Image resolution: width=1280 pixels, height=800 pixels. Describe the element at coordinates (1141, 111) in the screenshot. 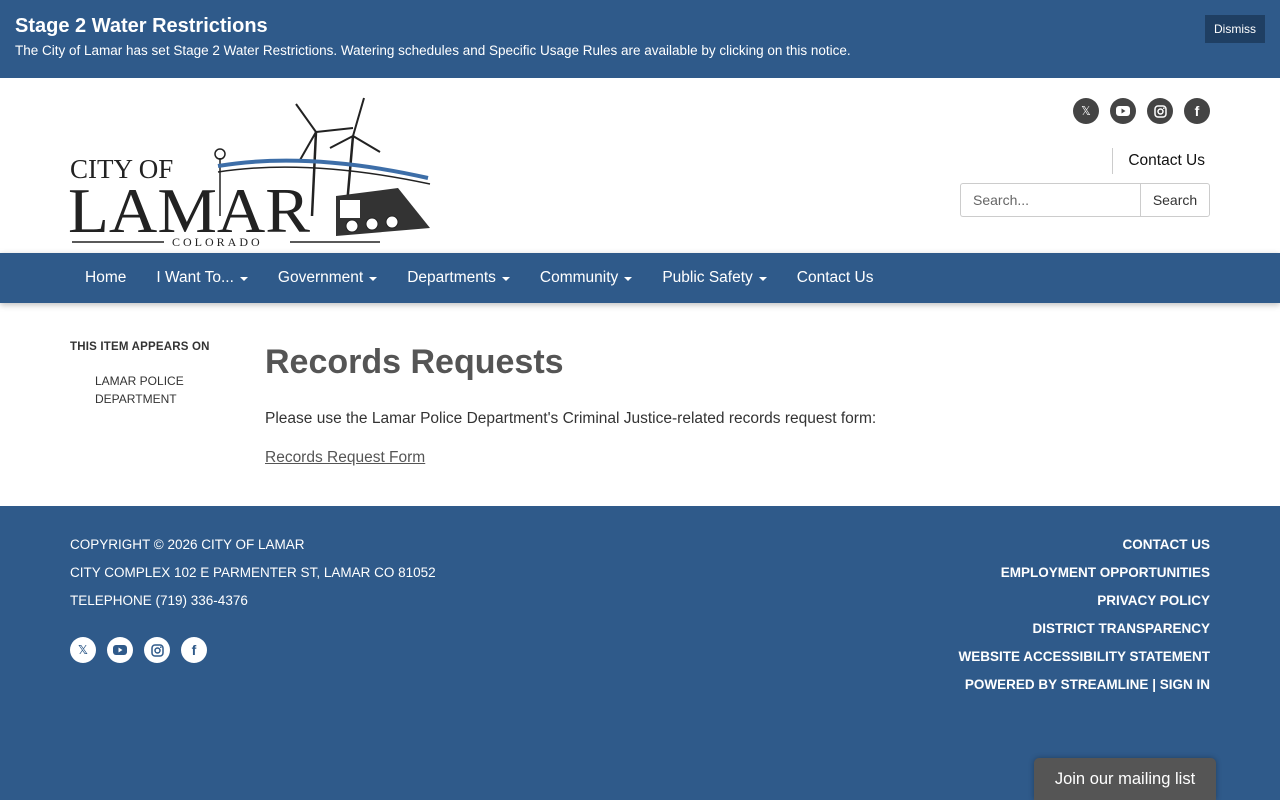

I see `header-social-links: 𝕏 f` at that location.